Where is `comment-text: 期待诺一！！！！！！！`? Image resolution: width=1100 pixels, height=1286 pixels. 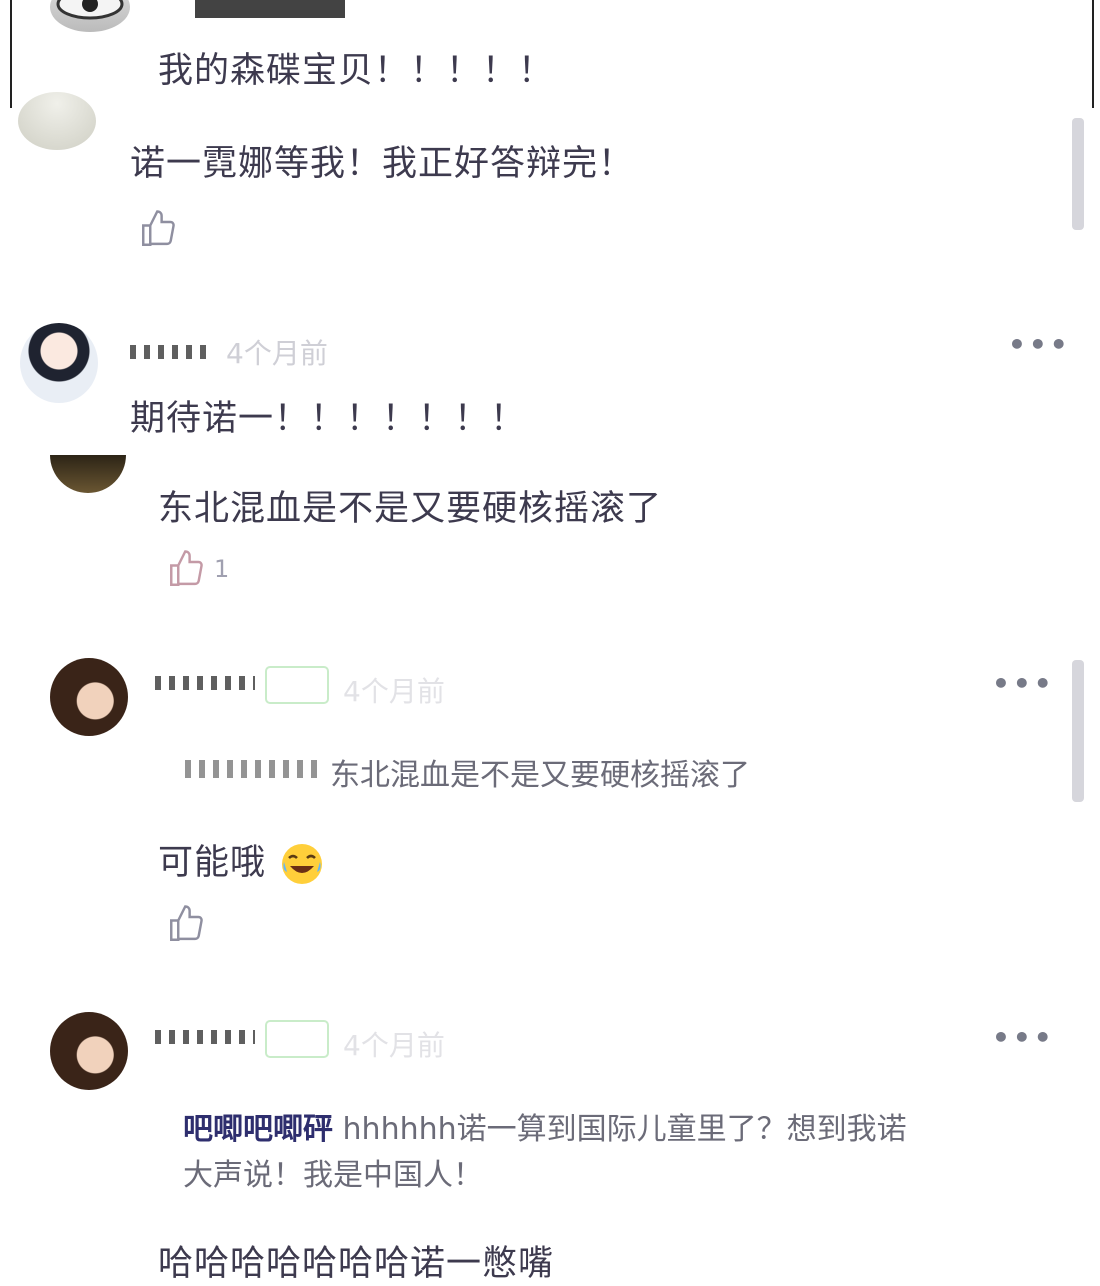 comment-text: 期待诺一！！！！！！！ is located at coordinates (328, 419).